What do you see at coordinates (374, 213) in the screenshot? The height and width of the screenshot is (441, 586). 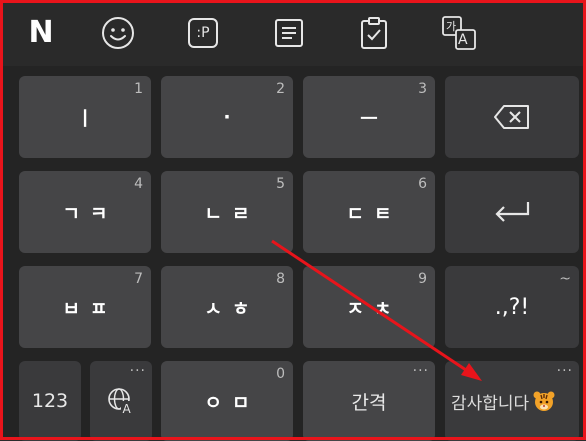 I see `key-label: ㄷㅌ` at bounding box center [374, 213].